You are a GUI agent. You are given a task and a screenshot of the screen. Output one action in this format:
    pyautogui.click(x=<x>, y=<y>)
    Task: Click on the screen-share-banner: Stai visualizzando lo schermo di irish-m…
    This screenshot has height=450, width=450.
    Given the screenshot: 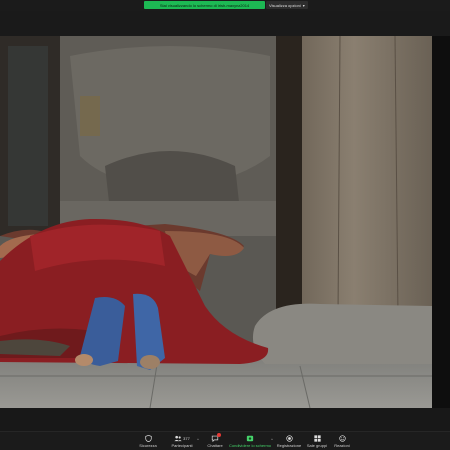 What is the action you would take?
    pyautogui.click(x=204, y=5)
    